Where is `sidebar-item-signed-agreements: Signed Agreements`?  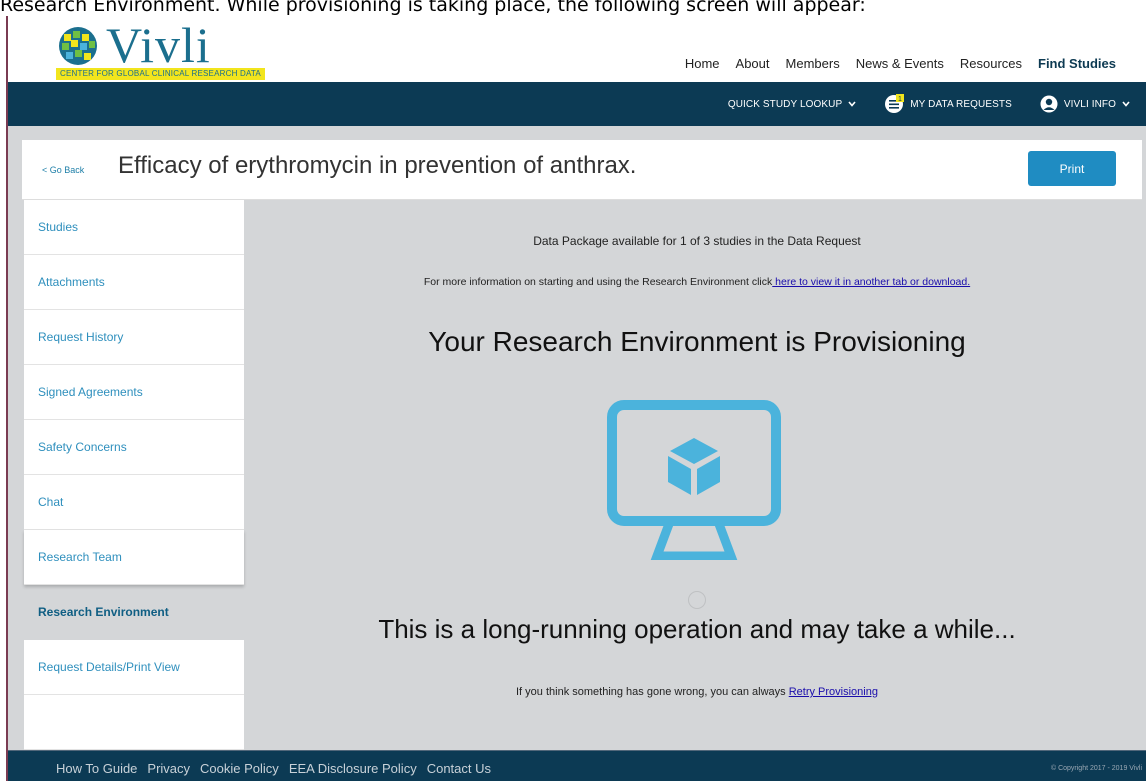 sidebar-item-signed-agreements: Signed Agreements is located at coordinates (134, 392).